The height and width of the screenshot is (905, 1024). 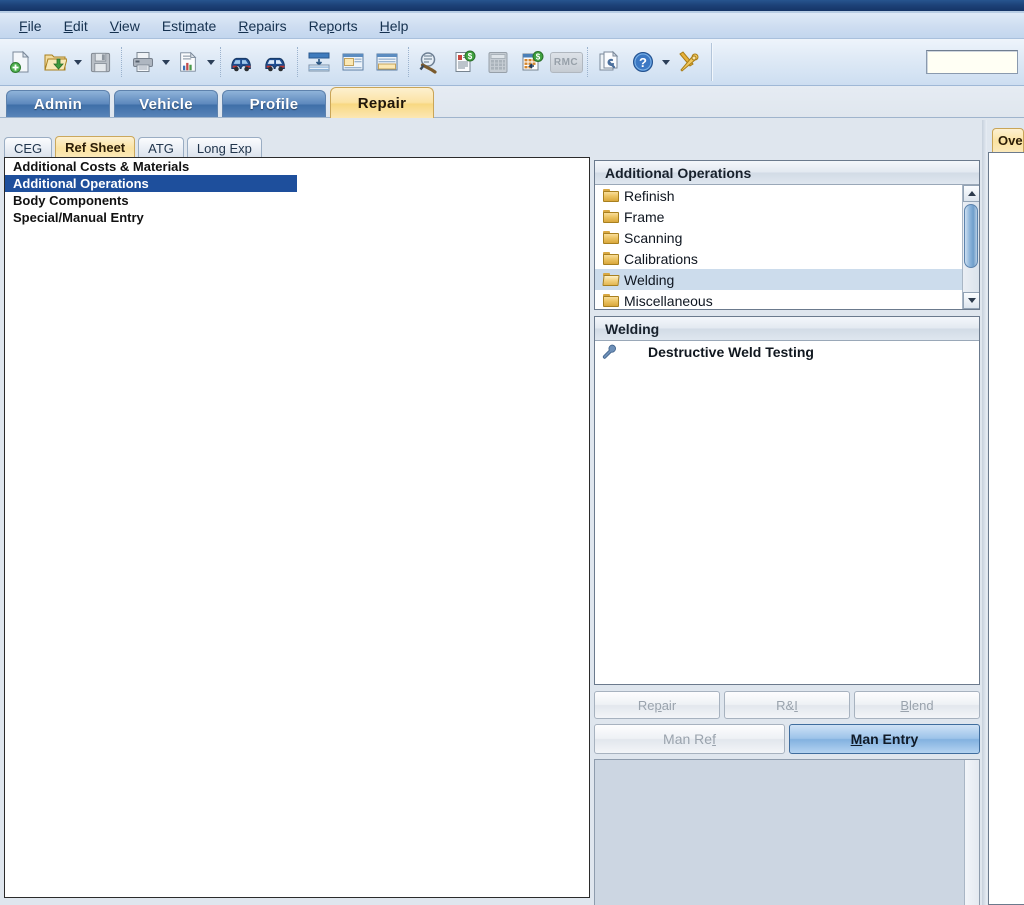 I want to click on tab-vehicle: Vehicle, so click(x=166, y=104).